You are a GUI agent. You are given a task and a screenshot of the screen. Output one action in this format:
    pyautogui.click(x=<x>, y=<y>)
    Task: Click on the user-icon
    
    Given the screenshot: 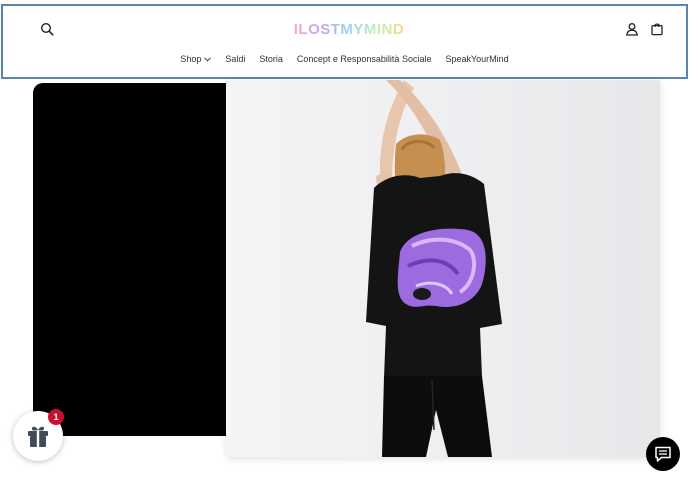 What is the action you would take?
    pyautogui.click(x=632, y=29)
    